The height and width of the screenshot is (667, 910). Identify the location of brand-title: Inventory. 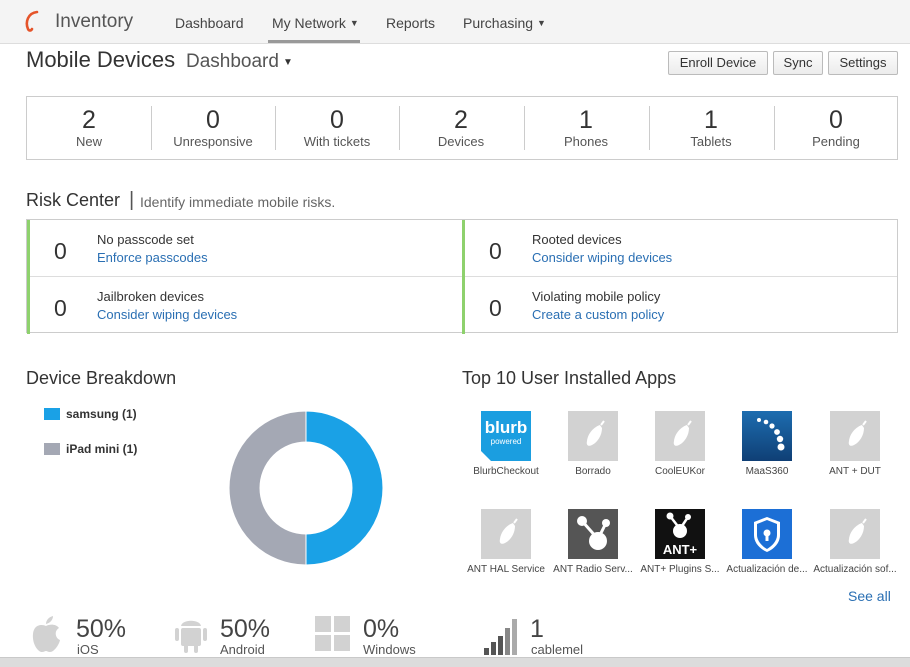
(94, 21).